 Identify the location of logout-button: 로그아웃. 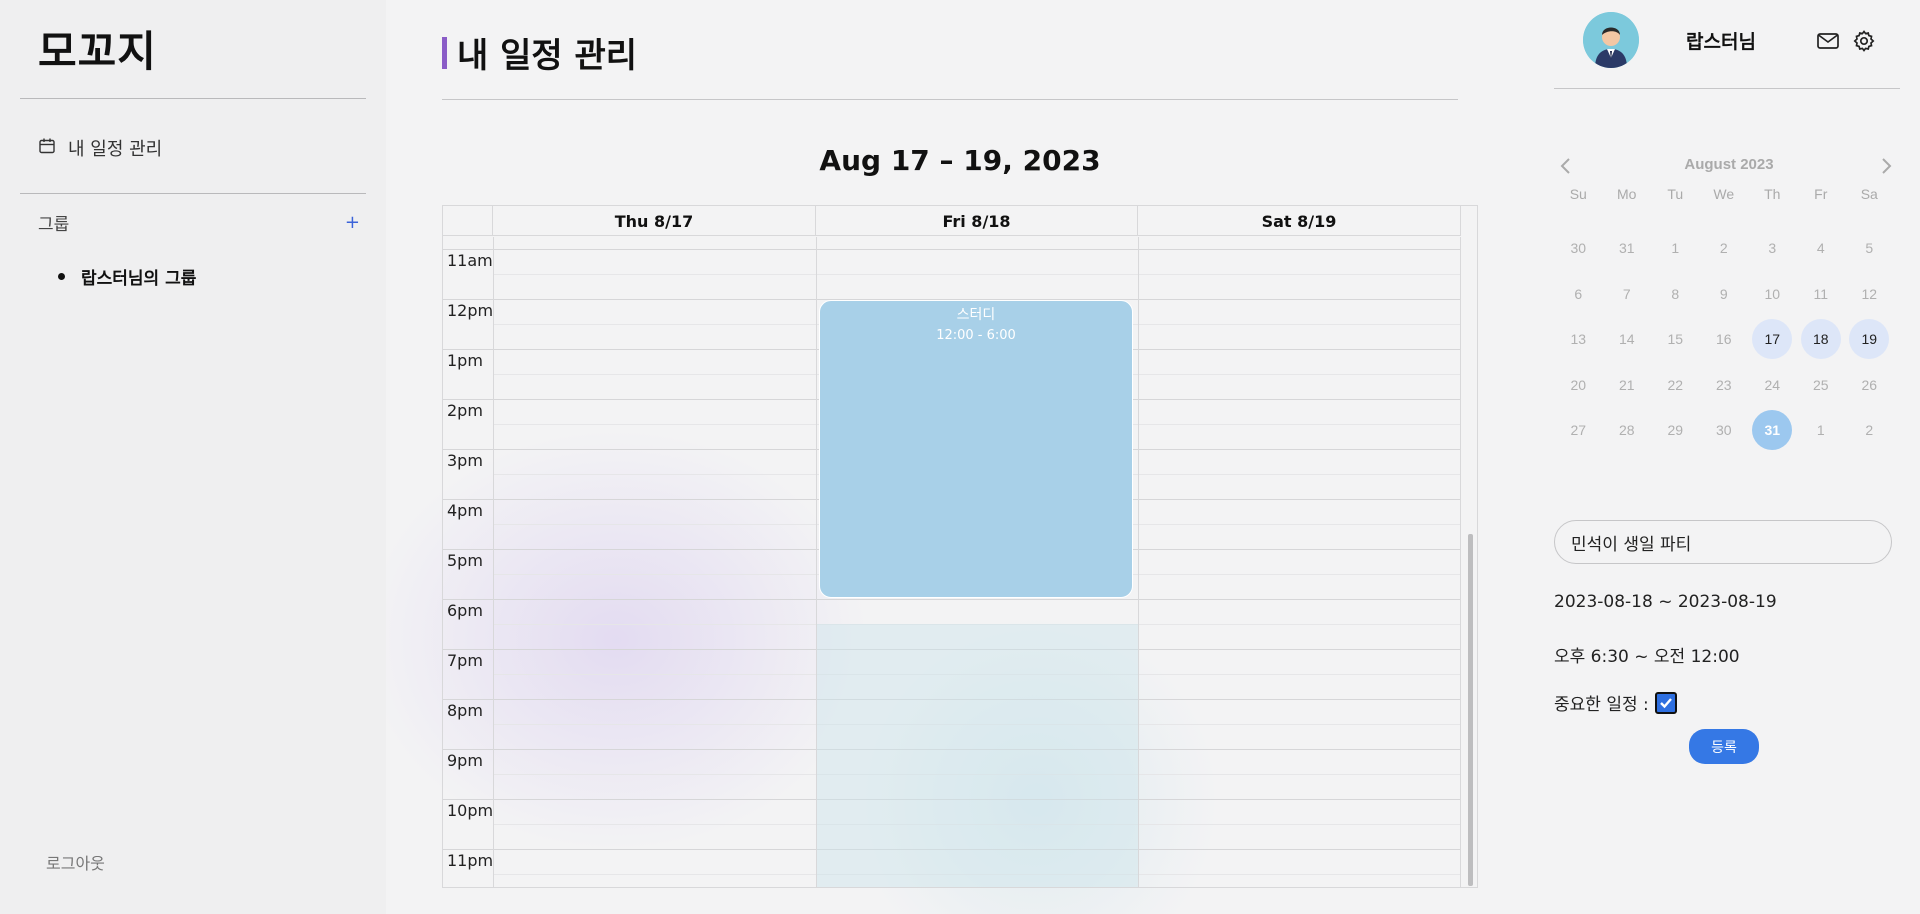
(75, 862).